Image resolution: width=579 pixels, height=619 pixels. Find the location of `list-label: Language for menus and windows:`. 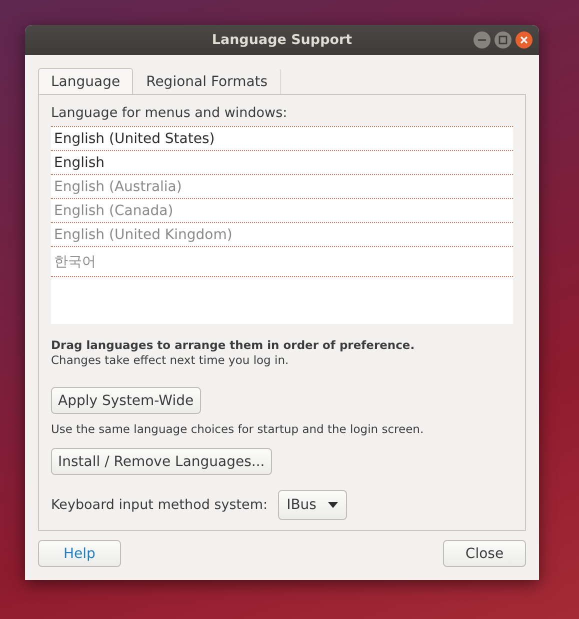

list-label: Language for menus and windows: is located at coordinates (169, 113).